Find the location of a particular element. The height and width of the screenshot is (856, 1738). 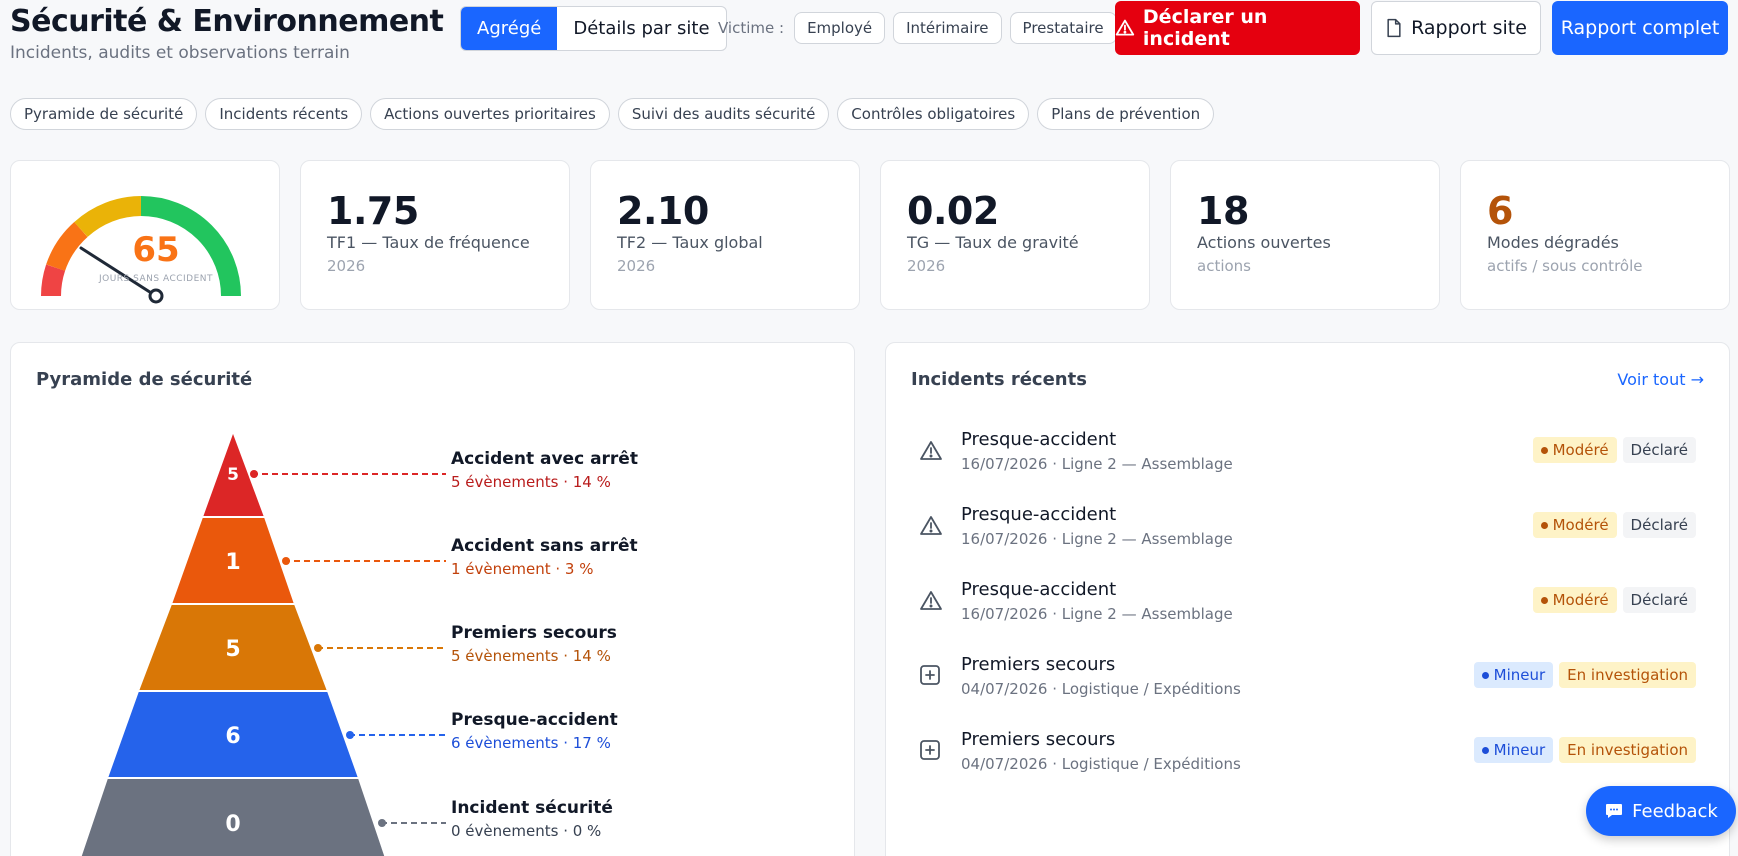

pyramid-count-first-aid: 5 is located at coordinates (232, 649).